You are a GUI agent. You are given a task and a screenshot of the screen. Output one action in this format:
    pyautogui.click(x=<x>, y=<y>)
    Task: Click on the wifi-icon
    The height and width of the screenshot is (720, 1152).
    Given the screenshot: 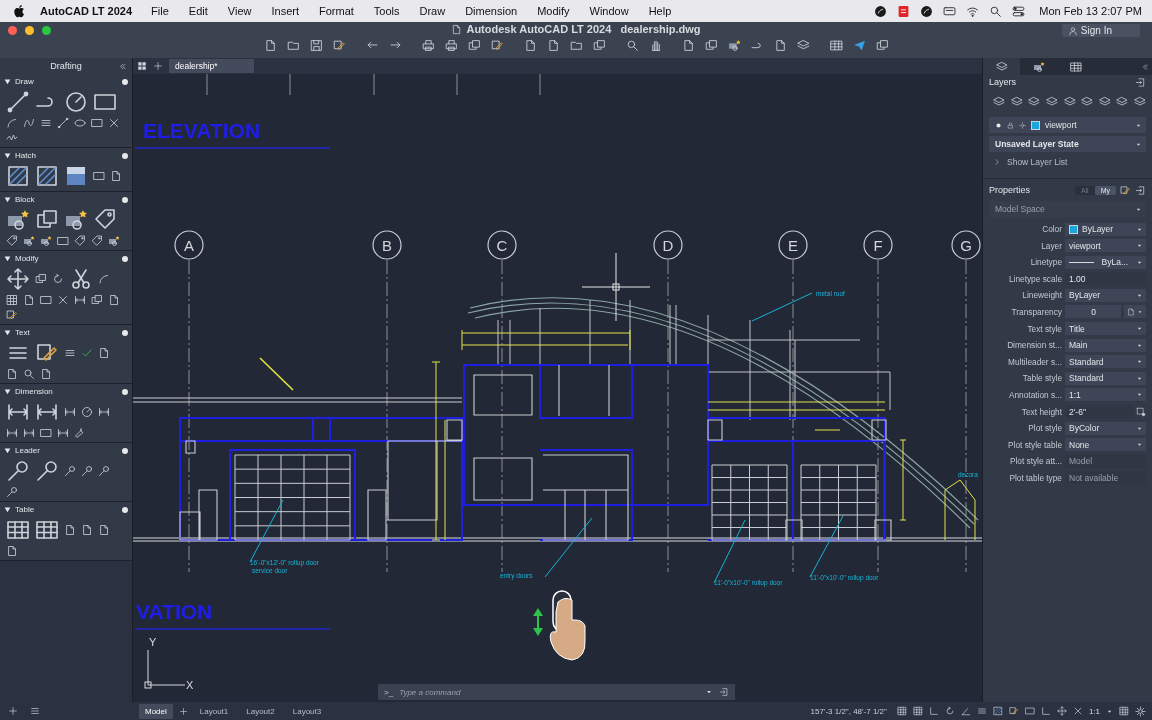 What is the action you would take?
    pyautogui.click(x=973, y=11)
    